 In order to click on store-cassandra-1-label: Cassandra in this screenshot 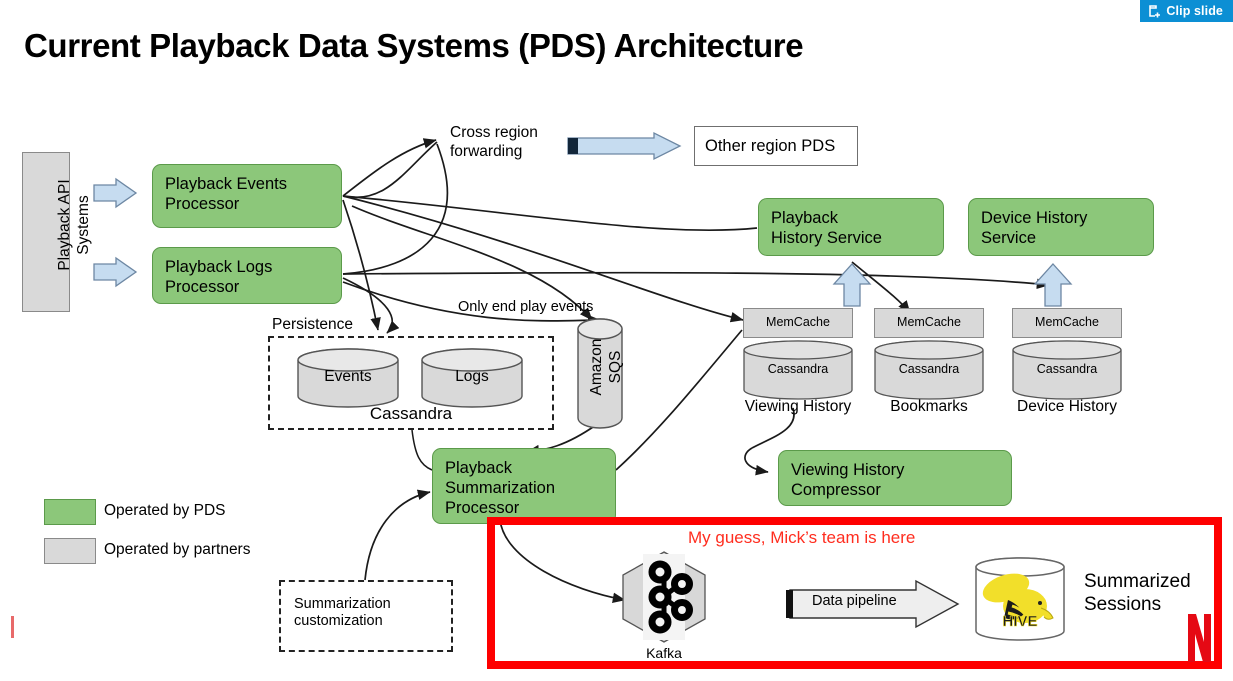, I will do `click(929, 369)`.